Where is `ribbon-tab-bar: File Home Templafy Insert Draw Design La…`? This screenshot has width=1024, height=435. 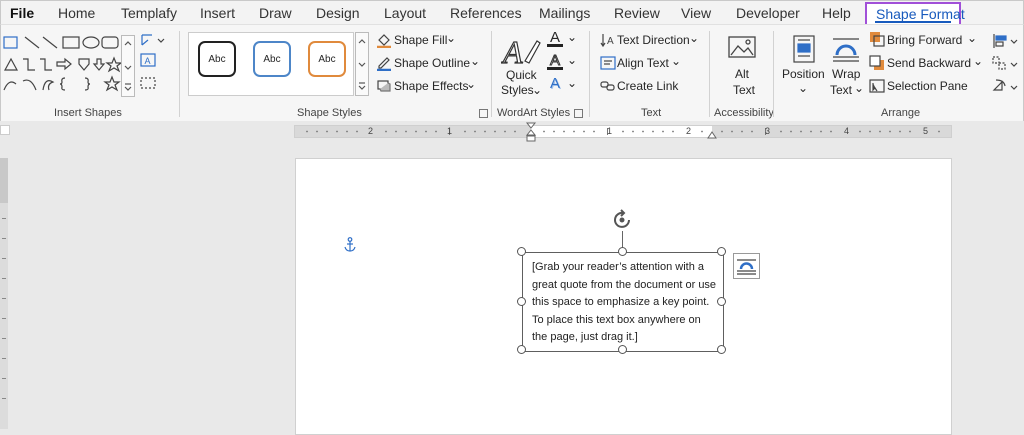
ribbon-tab-bar: File Home Templafy Insert Draw Design La… is located at coordinates (512, 13).